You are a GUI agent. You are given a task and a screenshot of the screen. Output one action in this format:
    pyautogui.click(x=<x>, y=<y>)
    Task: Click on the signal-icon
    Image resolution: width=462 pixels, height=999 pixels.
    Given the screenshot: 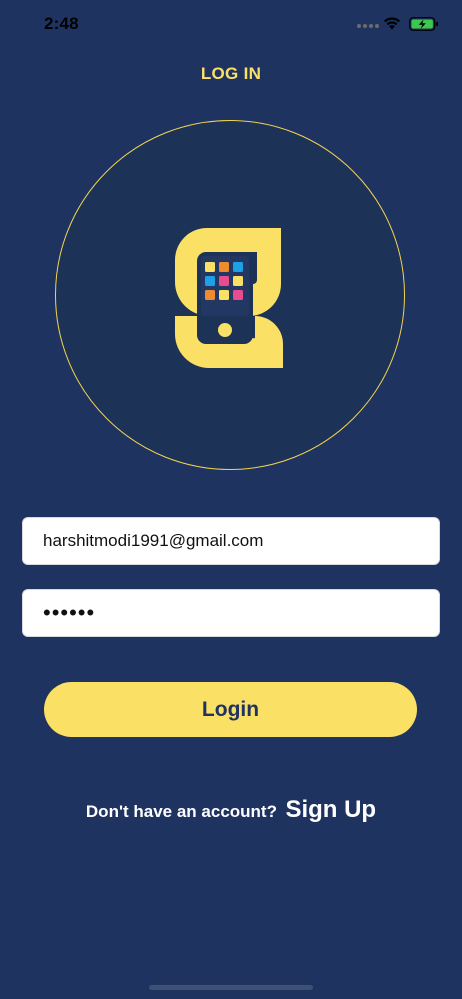 What is the action you would take?
    pyautogui.click(x=368, y=26)
    